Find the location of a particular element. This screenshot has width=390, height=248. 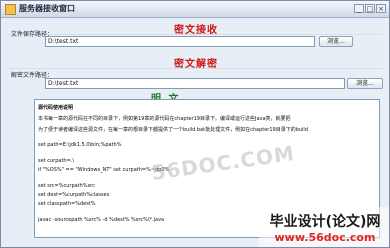

app-icon is located at coordinates (10, 9).